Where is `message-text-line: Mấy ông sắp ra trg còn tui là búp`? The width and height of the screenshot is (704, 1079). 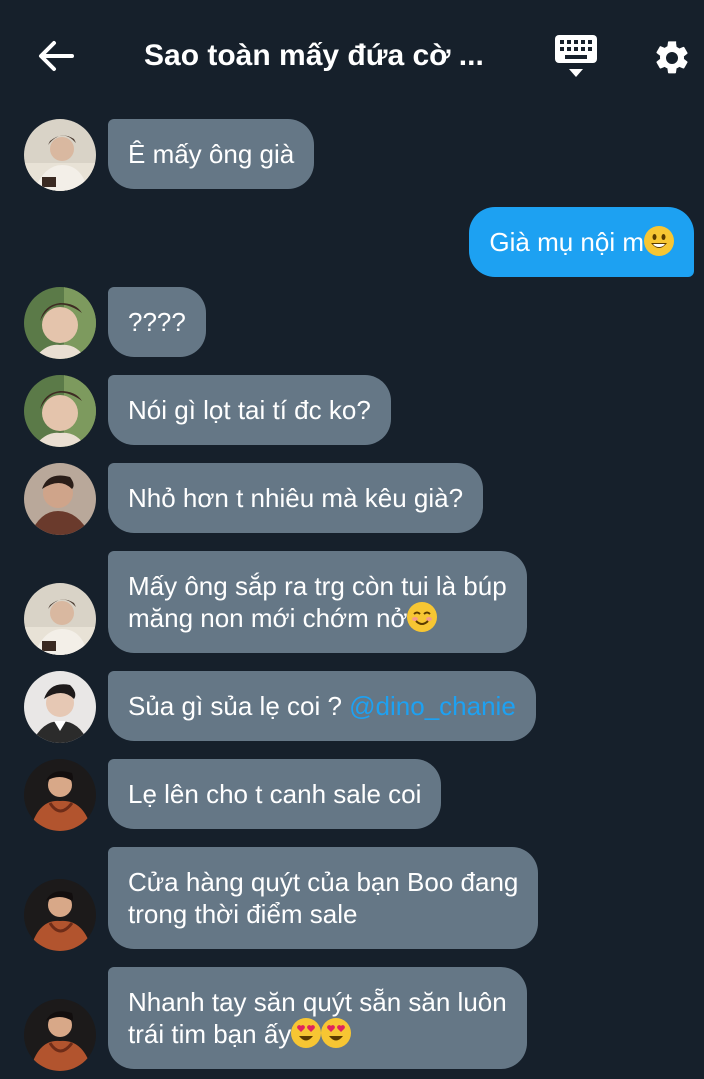 message-text-line: Mấy ông sắp ra trg còn tui là búp is located at coordinates (317, 586).